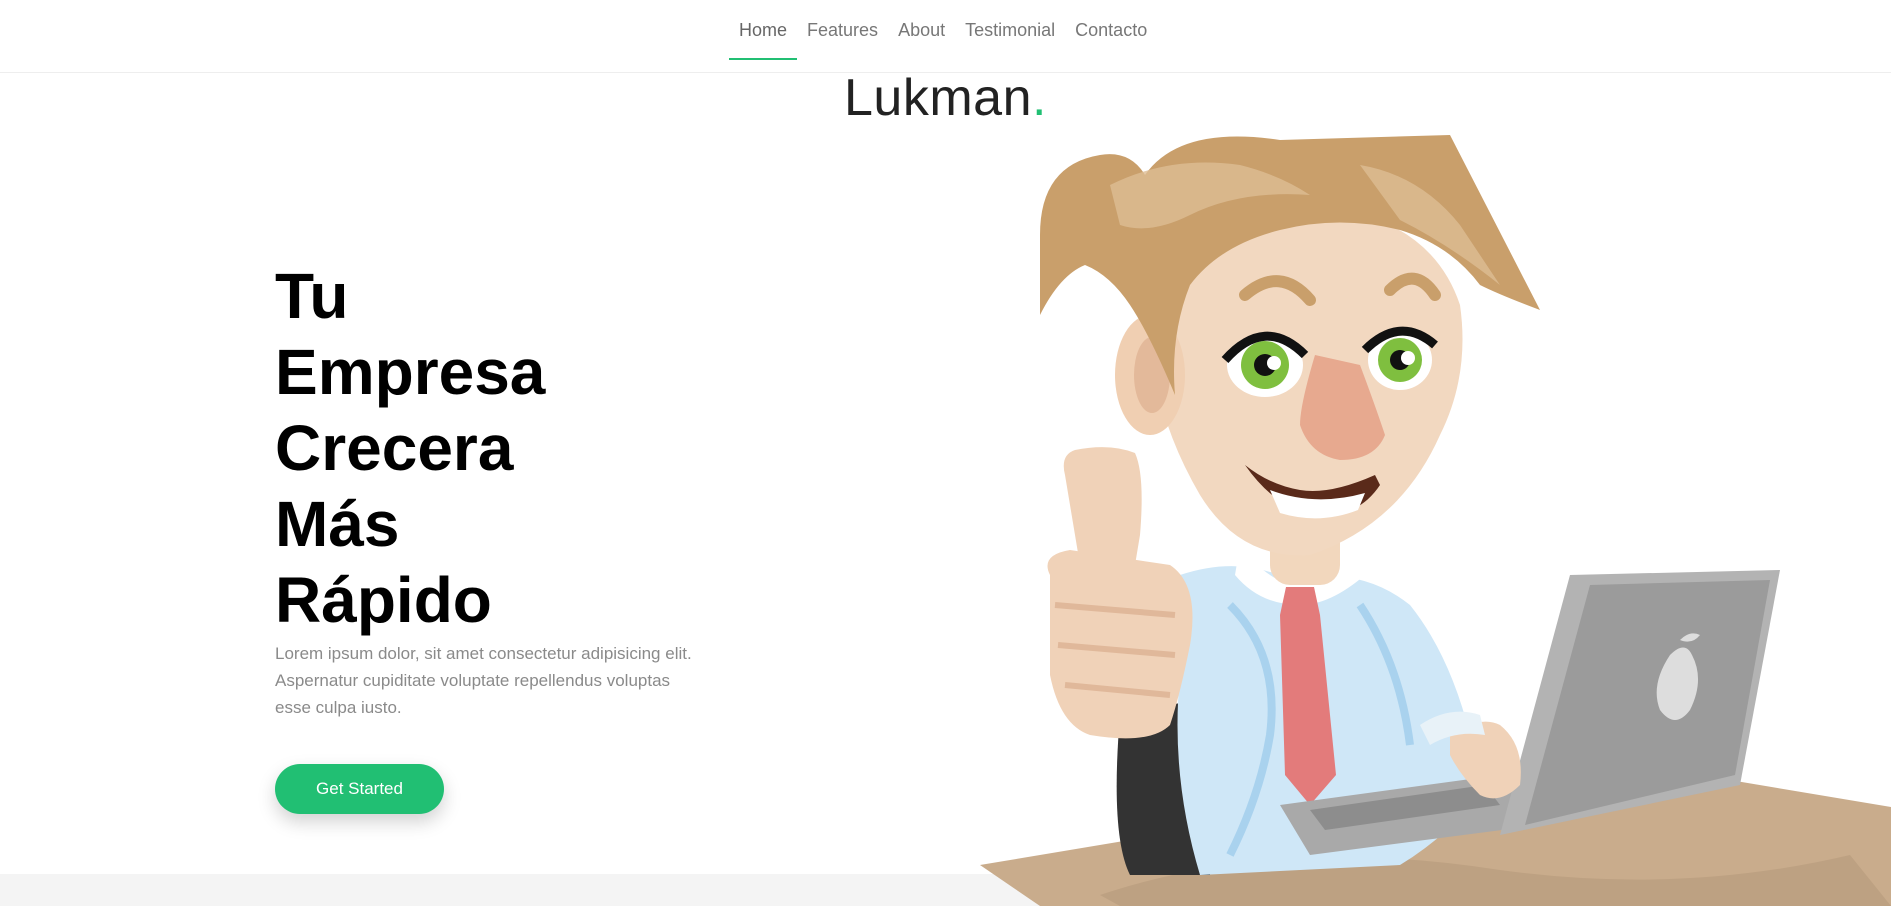  What do you see at coordinates (938, 98) in the screenshot?
I see `brand-name: Lukman` at bounding box center [938, 98].